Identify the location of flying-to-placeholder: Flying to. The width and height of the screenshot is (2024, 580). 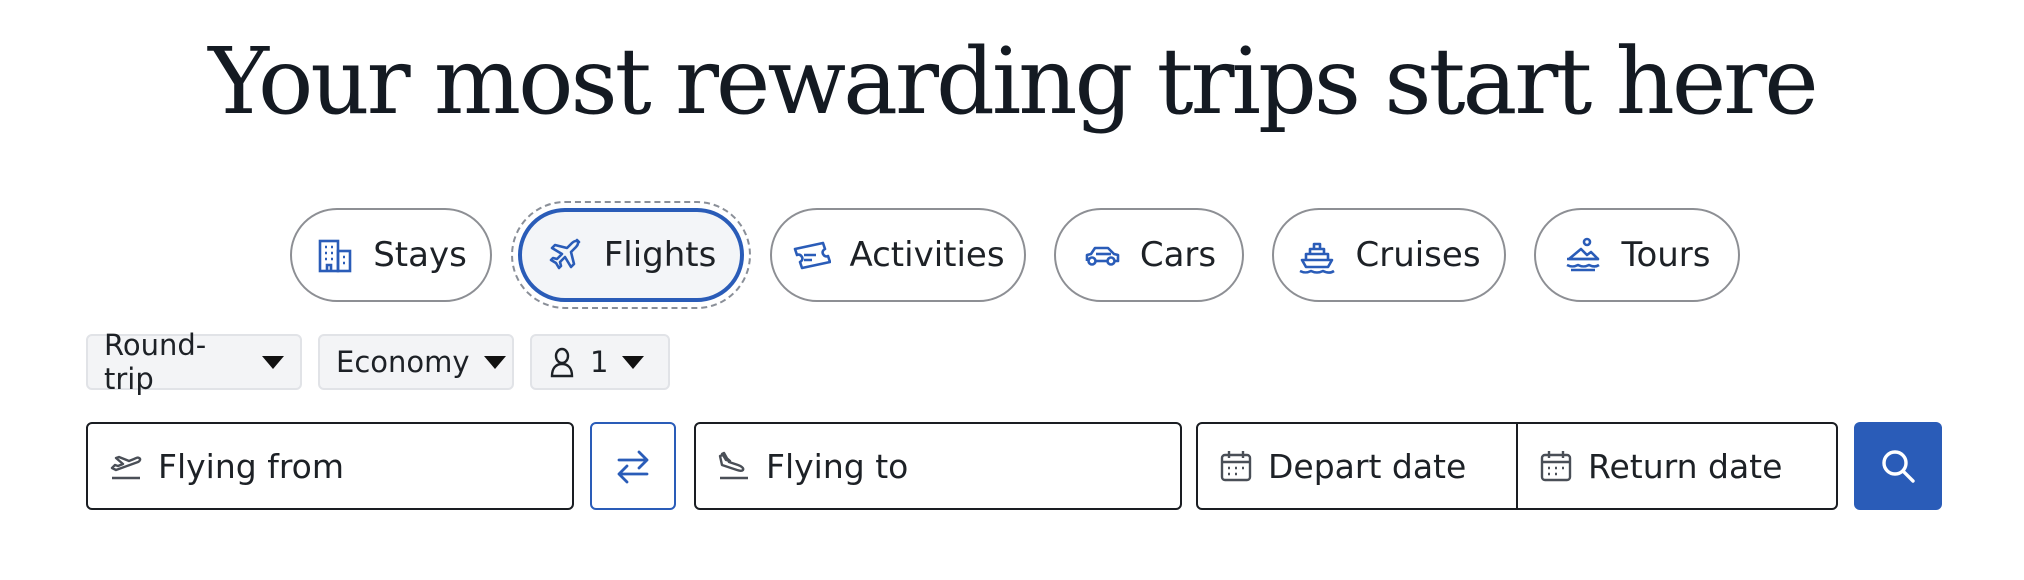
(837, 466).